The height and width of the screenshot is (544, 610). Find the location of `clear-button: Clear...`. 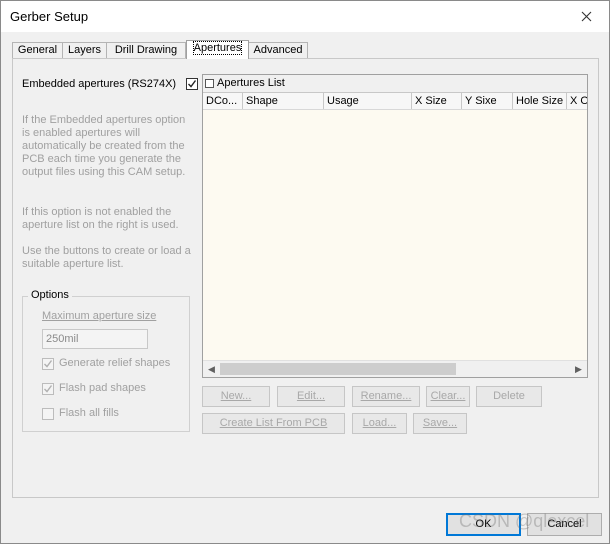

clear-button: Clear... is located at coordinates (448, 396).